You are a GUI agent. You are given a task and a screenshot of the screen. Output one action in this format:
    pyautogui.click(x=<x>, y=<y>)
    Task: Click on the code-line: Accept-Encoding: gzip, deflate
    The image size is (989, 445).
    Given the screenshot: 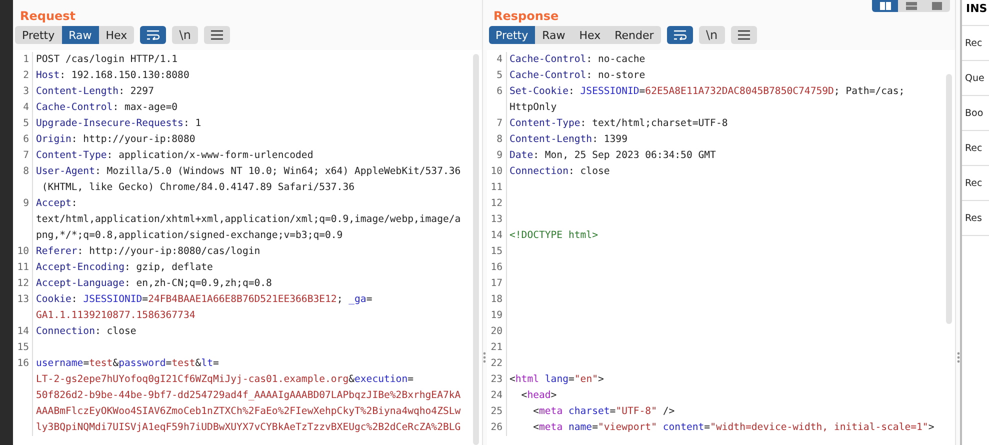 What is the action you would take?
    pyautogui.click(x=124, y=268)
    